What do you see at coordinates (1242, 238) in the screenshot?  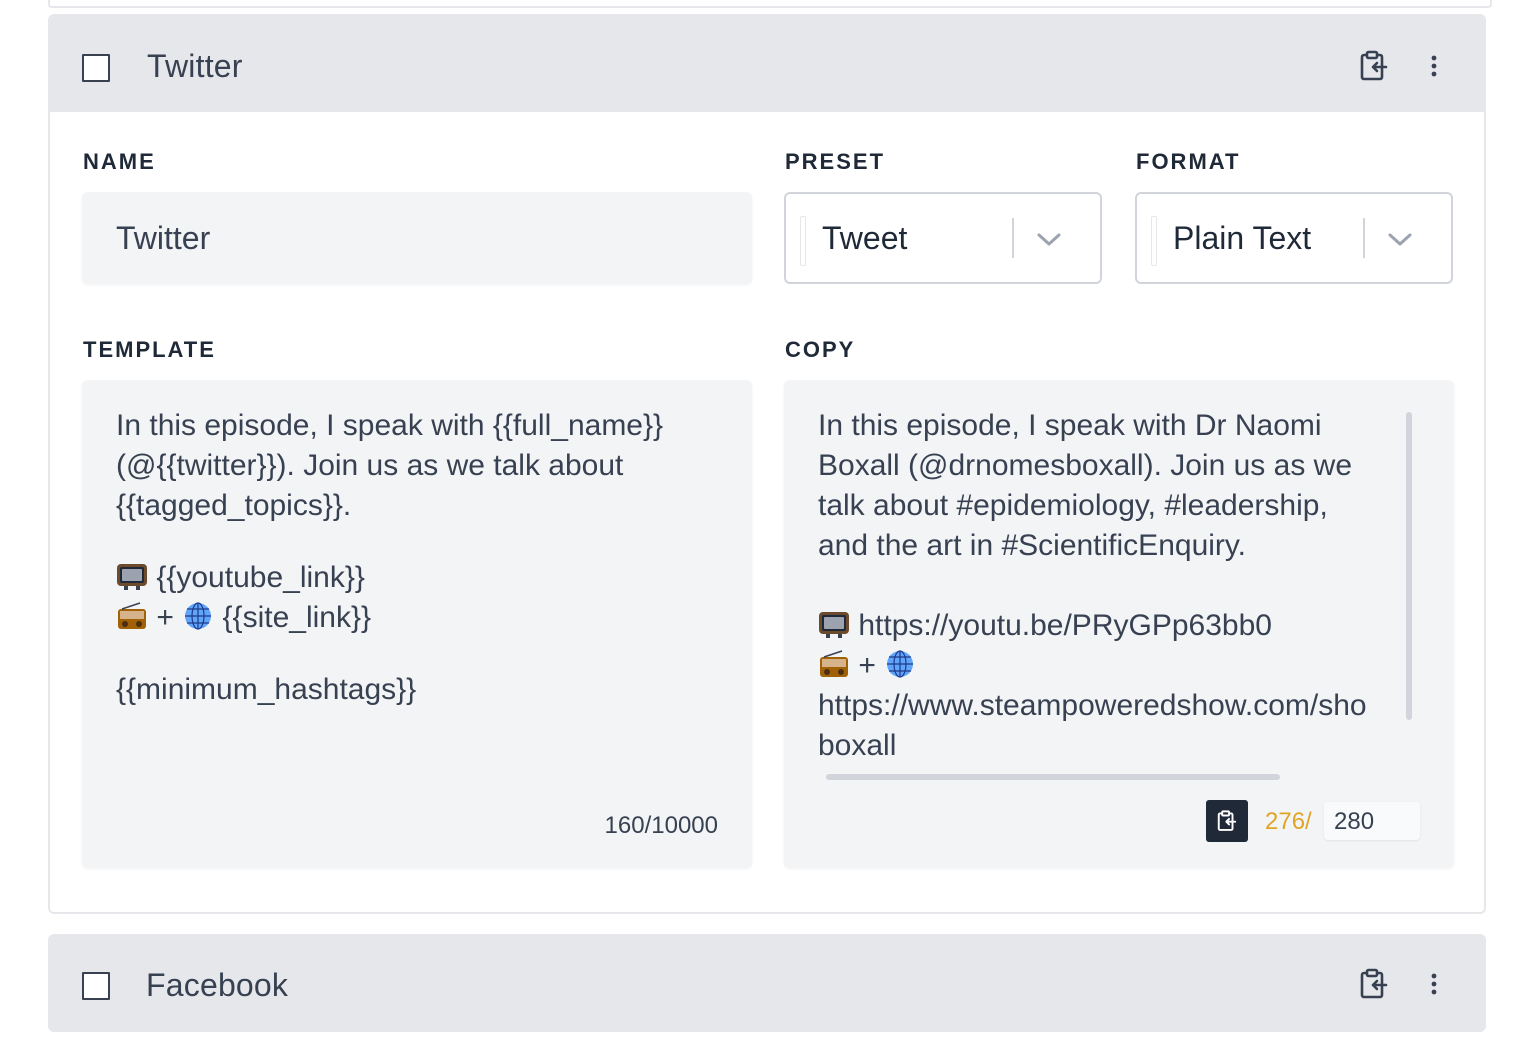 I see `format-select-value: Plain Text` at bounding box center [1242, 238].